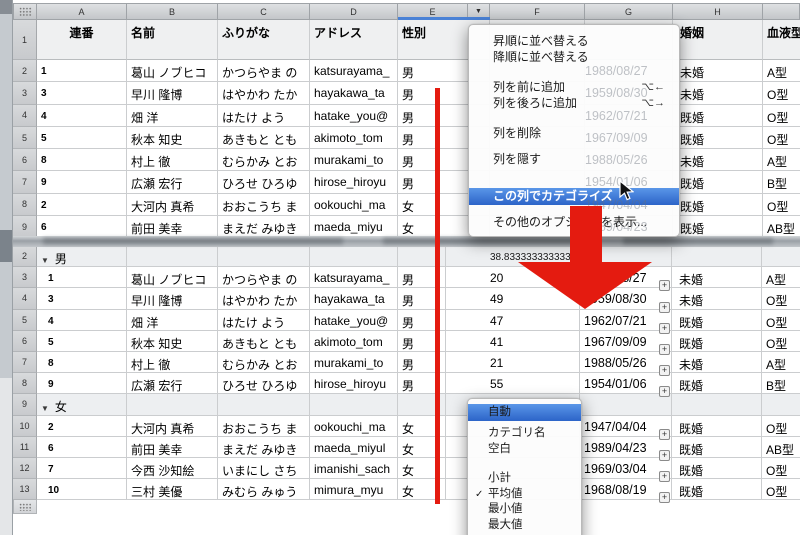  What do you see at coordinates (264, 447) in the screenshot?
I see `cell-kana: まえだ みゆき` at bounding box center [264, 447].